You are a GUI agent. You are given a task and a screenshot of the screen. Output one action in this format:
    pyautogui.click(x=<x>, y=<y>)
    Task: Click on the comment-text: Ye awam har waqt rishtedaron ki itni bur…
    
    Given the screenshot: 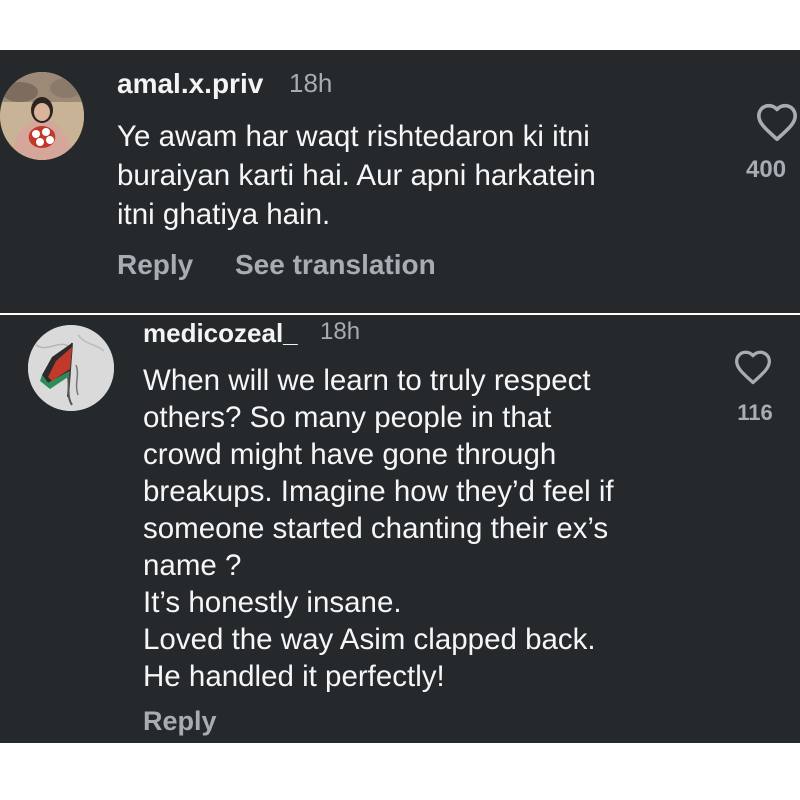 What is the action you would take?
    pyautogui.click(x=356, y=175)
    